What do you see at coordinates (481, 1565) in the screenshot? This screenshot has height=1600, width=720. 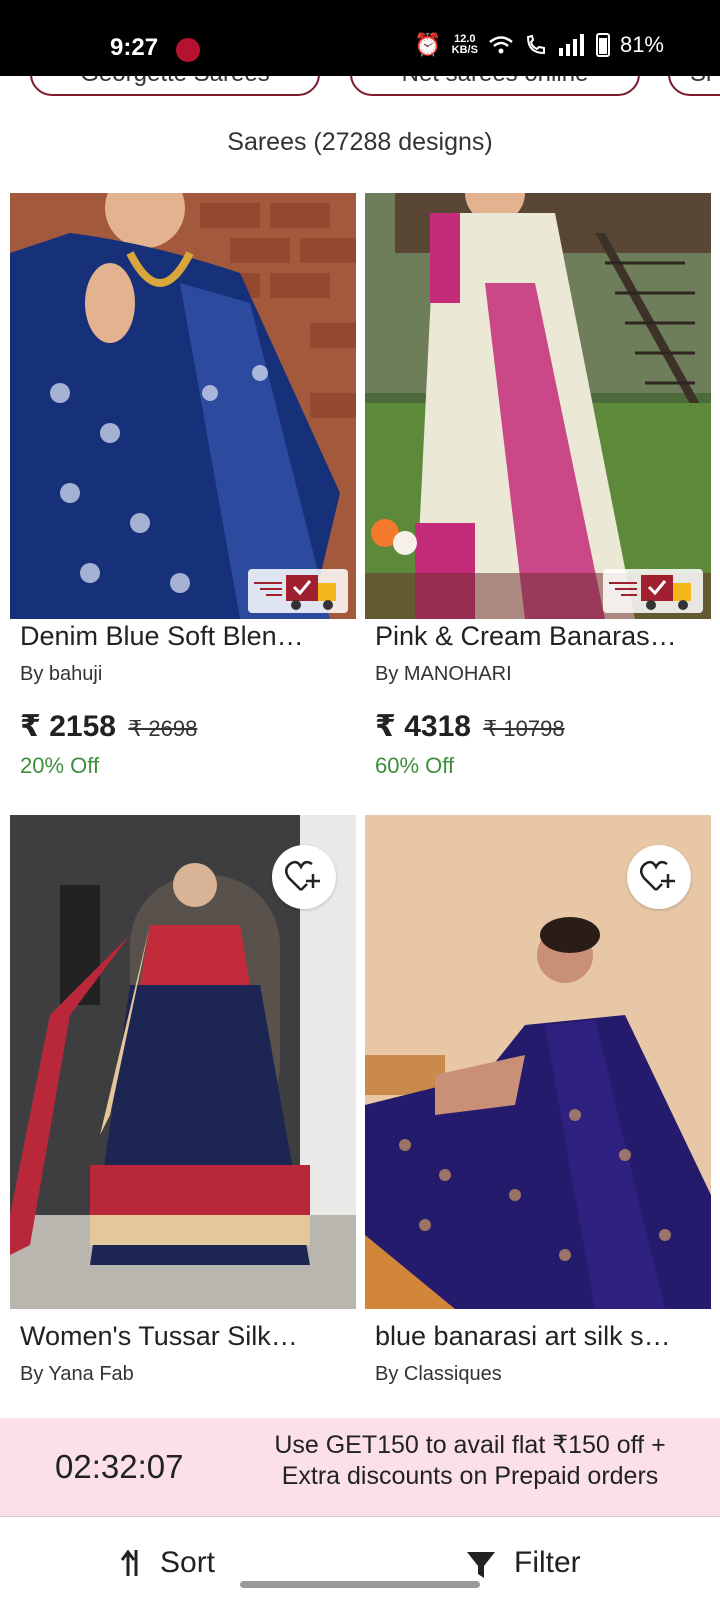 I see `filter-icon` at bounding box center [481, 1565].